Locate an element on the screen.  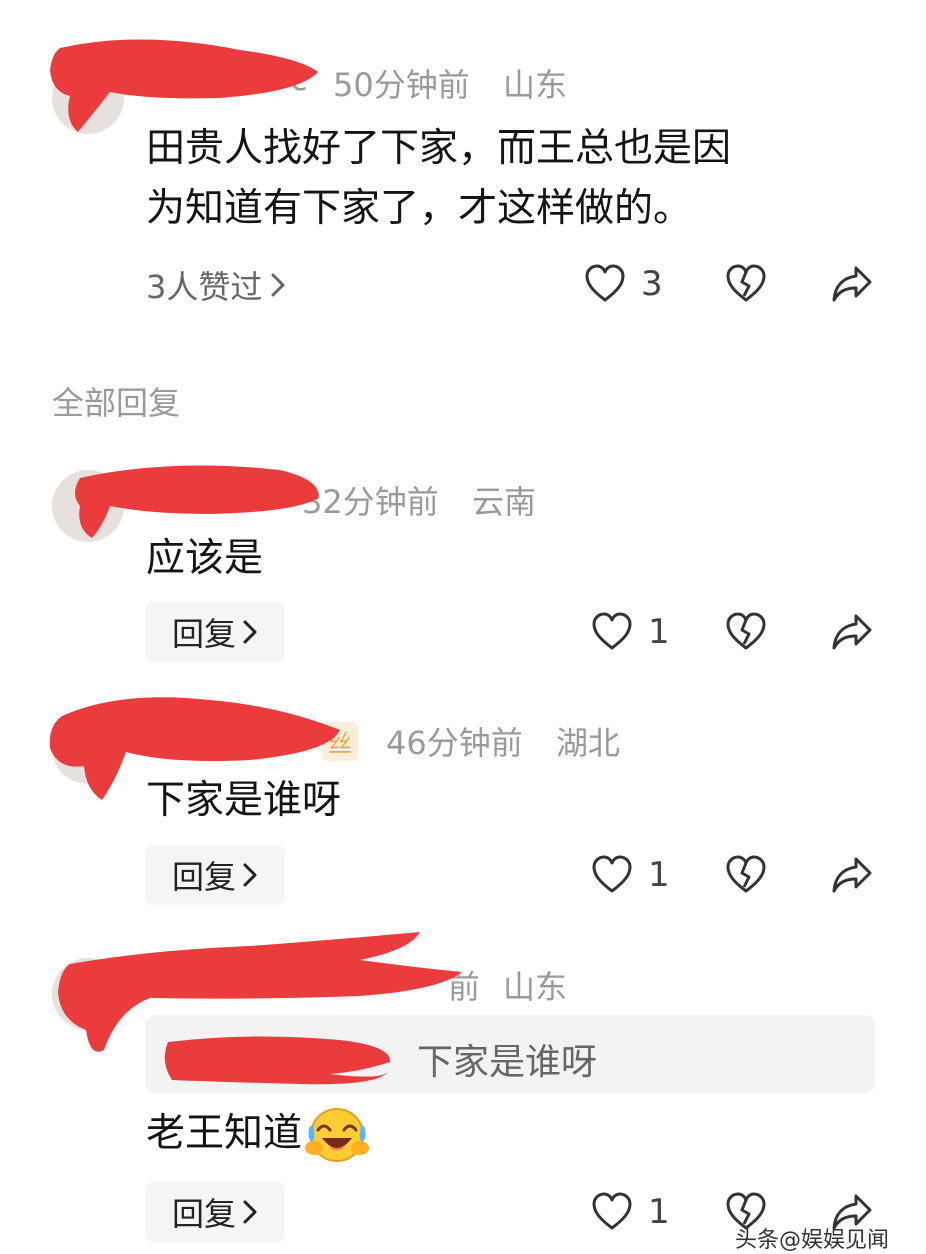
liked-by-link: 3人赞过 is located at coordinates (216, 285).